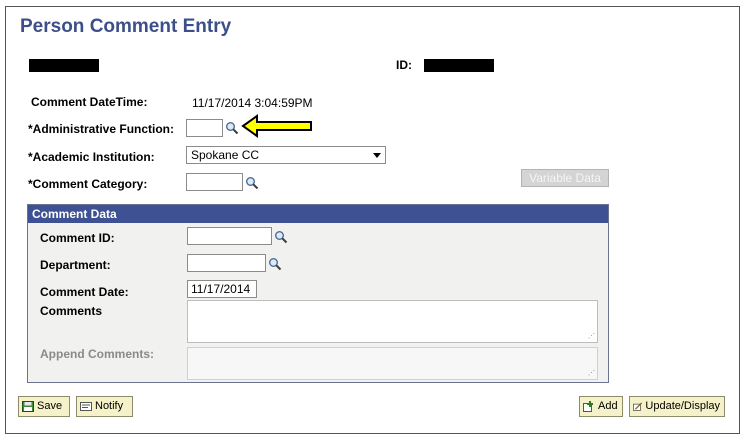  Describe the element at coordinates (50, 406) in the screenshot. I see `save-button-label: Save` at that location.